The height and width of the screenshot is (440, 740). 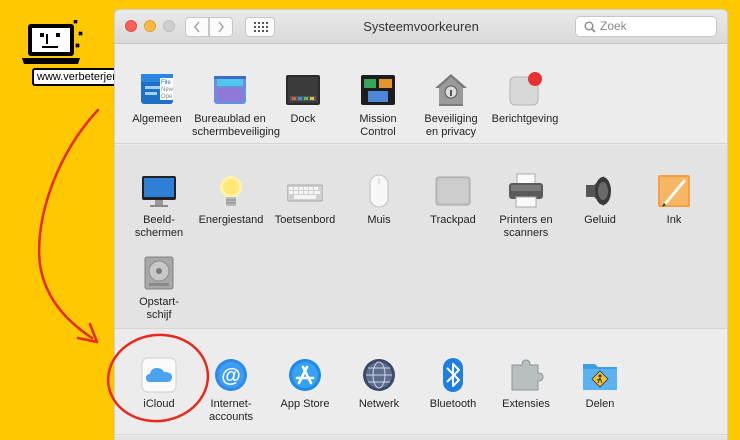 I want to click on pref-toetsenbord: Toetsenbord, so click(x=305, y=200).